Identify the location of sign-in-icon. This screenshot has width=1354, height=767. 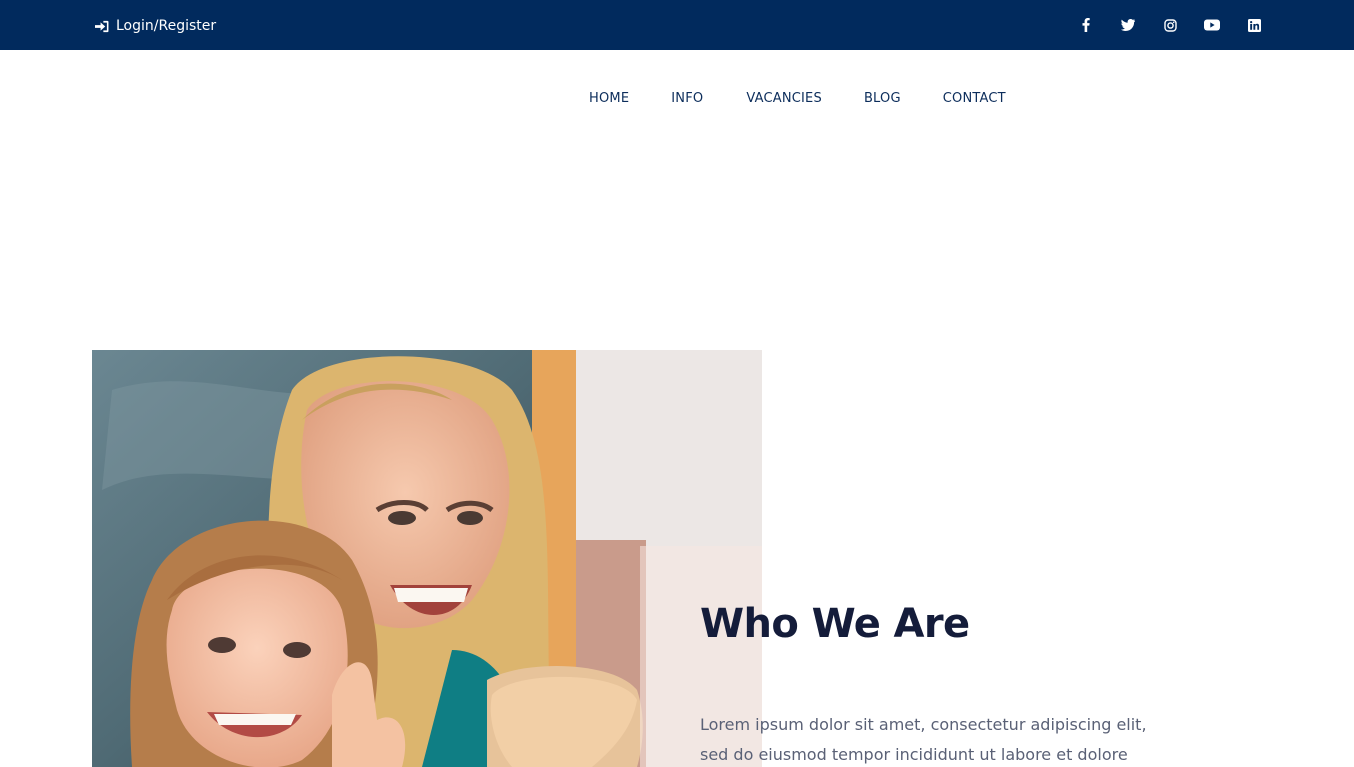
(102, 26).